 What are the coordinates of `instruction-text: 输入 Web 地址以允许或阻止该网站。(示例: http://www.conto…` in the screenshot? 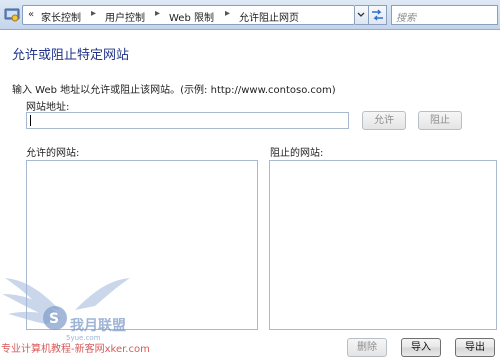 It's located at (174, 90).